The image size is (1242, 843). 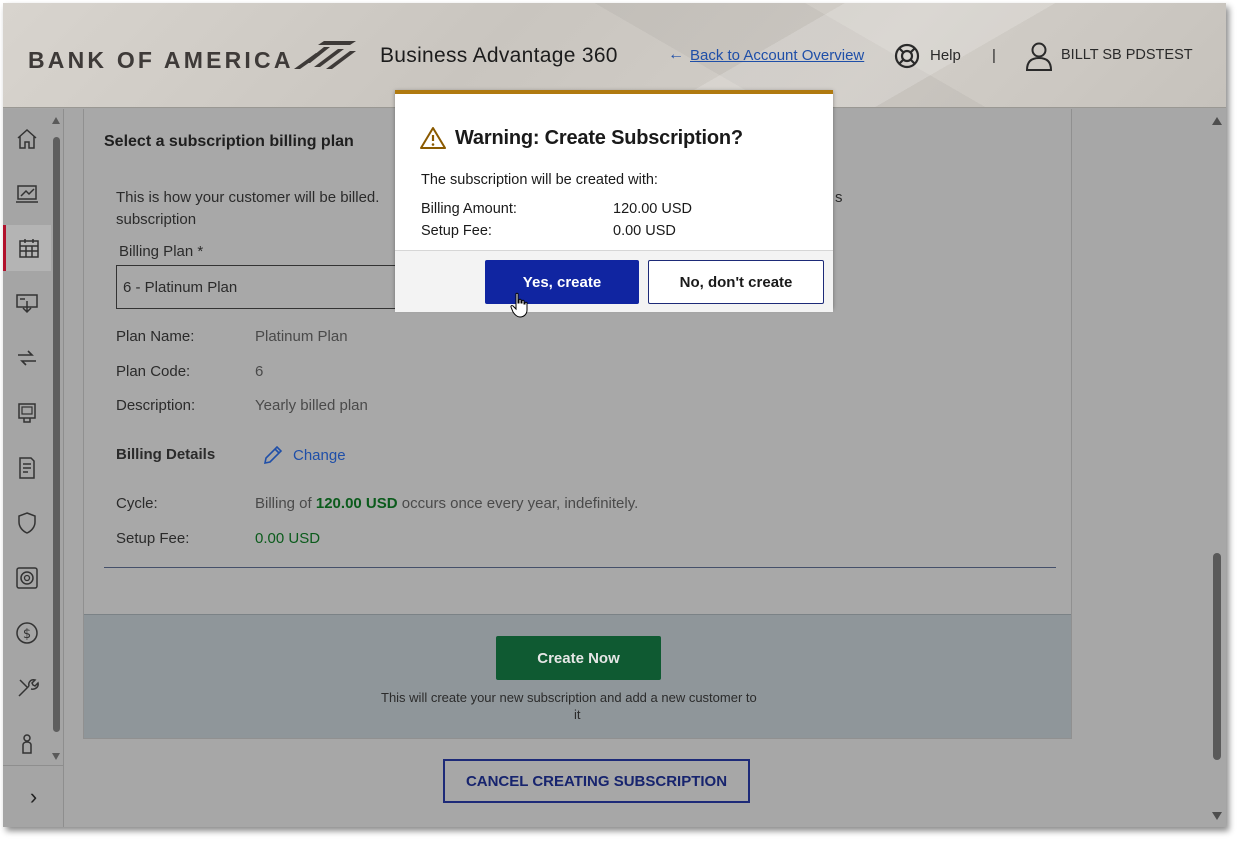 I want to click on plan-name-value: Platinum Plan, so click(x=301, y=336).